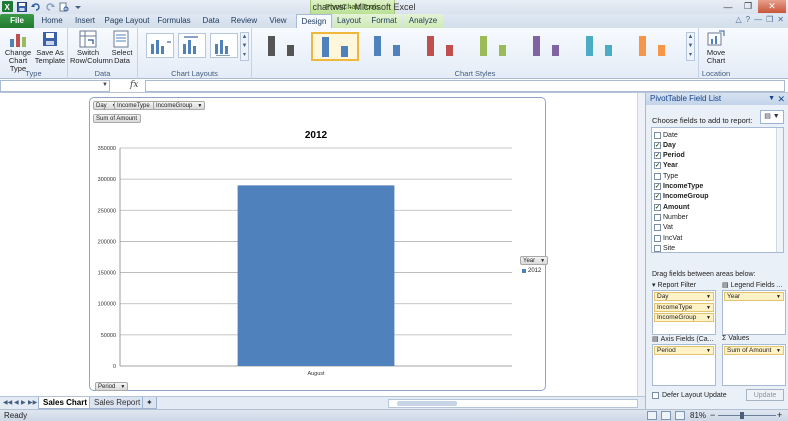  I want to click on axis-field-button-period: Period ▼, so click(112, 386).